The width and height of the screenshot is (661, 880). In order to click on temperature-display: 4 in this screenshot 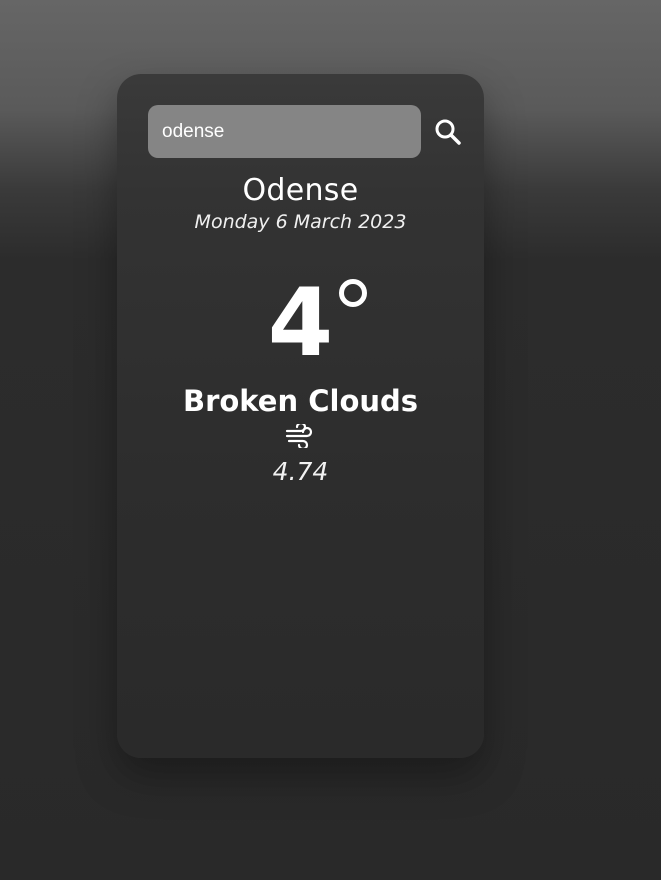, I will do `click(300, 324)`.